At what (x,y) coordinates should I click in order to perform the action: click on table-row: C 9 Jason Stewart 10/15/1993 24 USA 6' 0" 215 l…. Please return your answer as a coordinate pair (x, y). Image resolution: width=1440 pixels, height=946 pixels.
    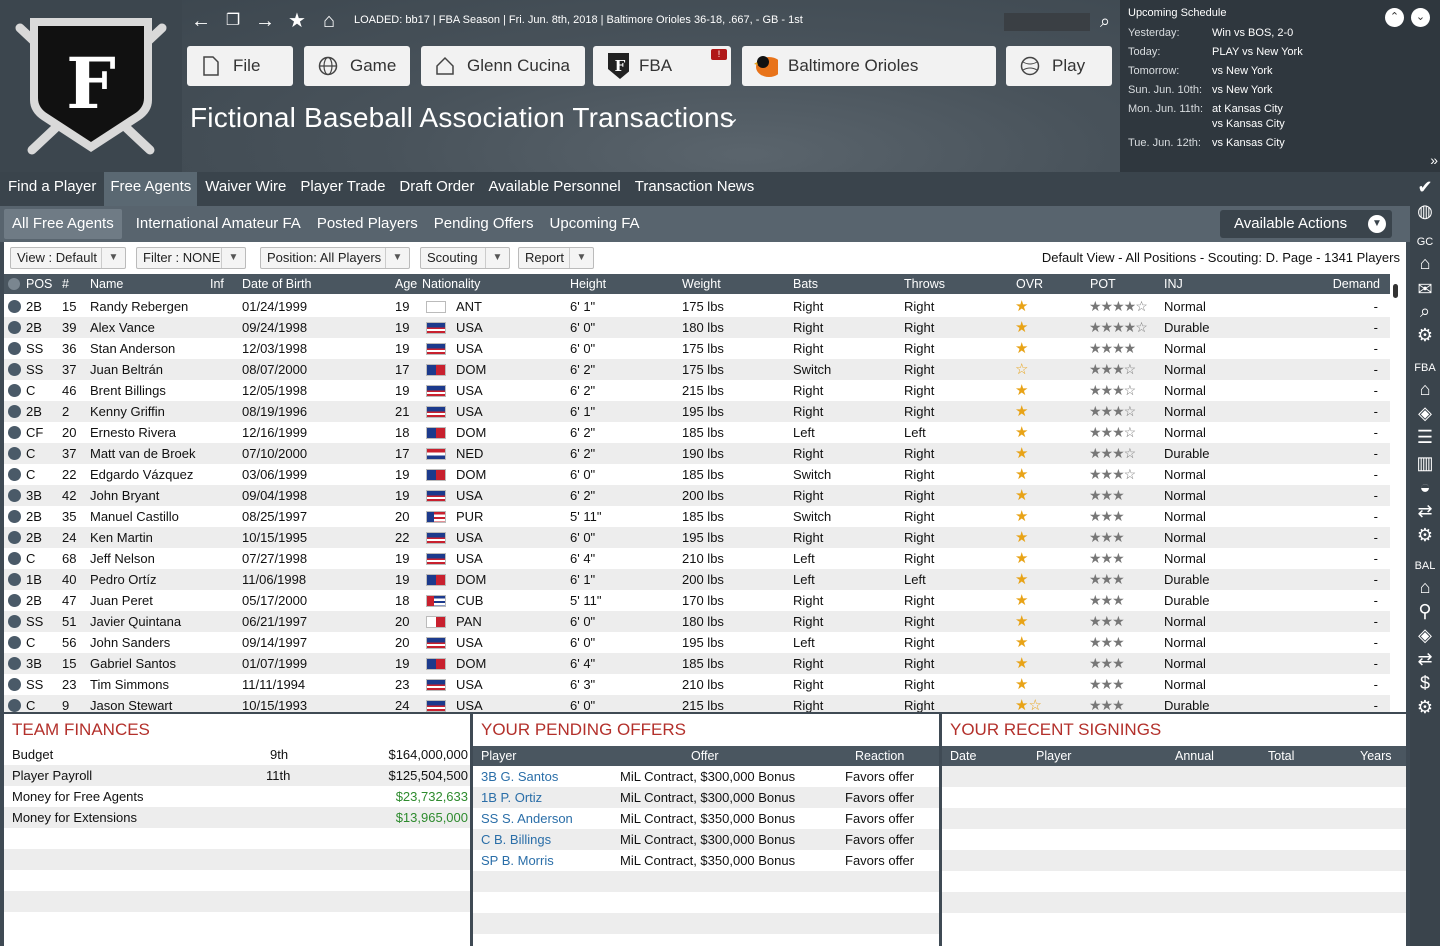
    Looking at the image, I should click on (697, 703).